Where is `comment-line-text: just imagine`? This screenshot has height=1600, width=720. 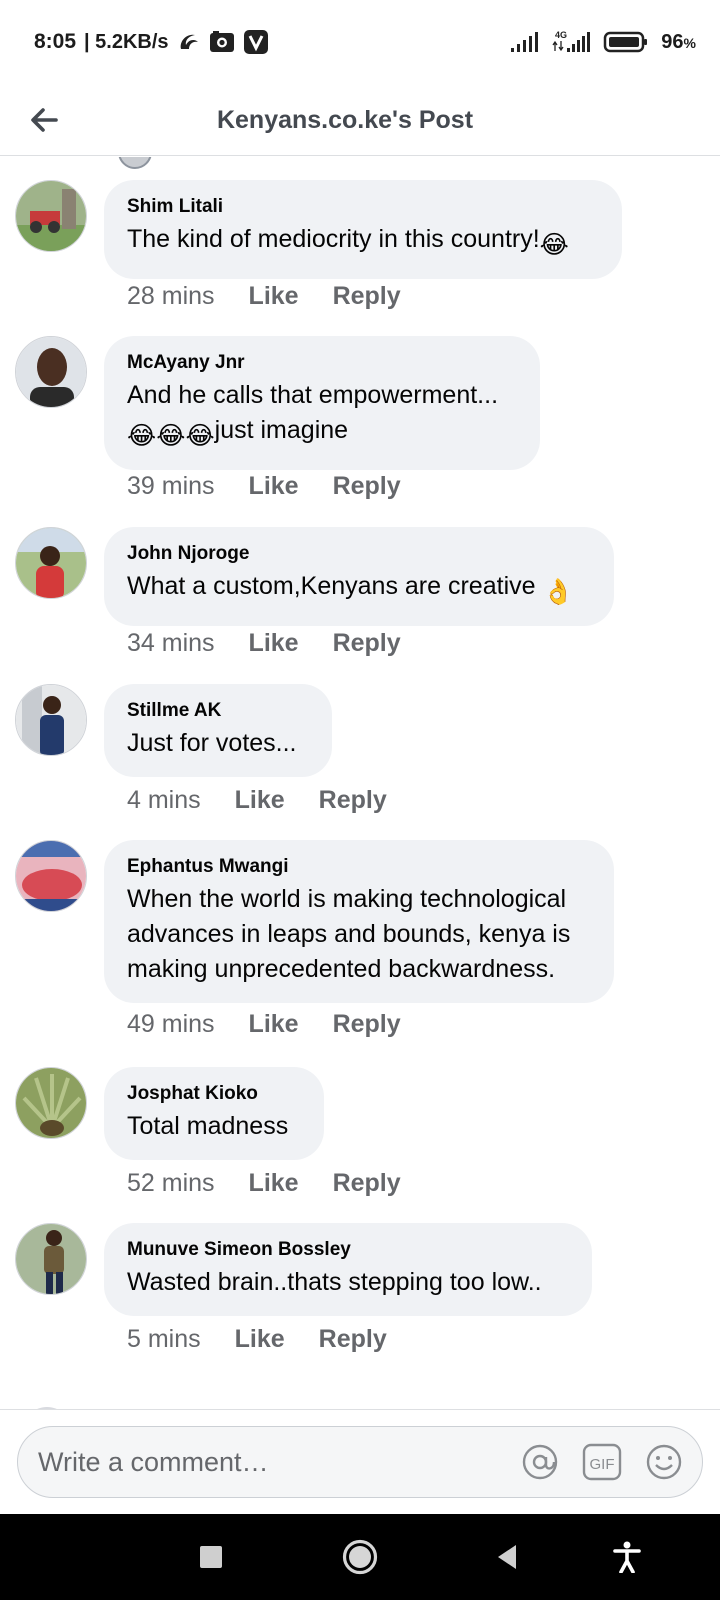 comment-line-text: just imagine is located at coordinates (281, 430).